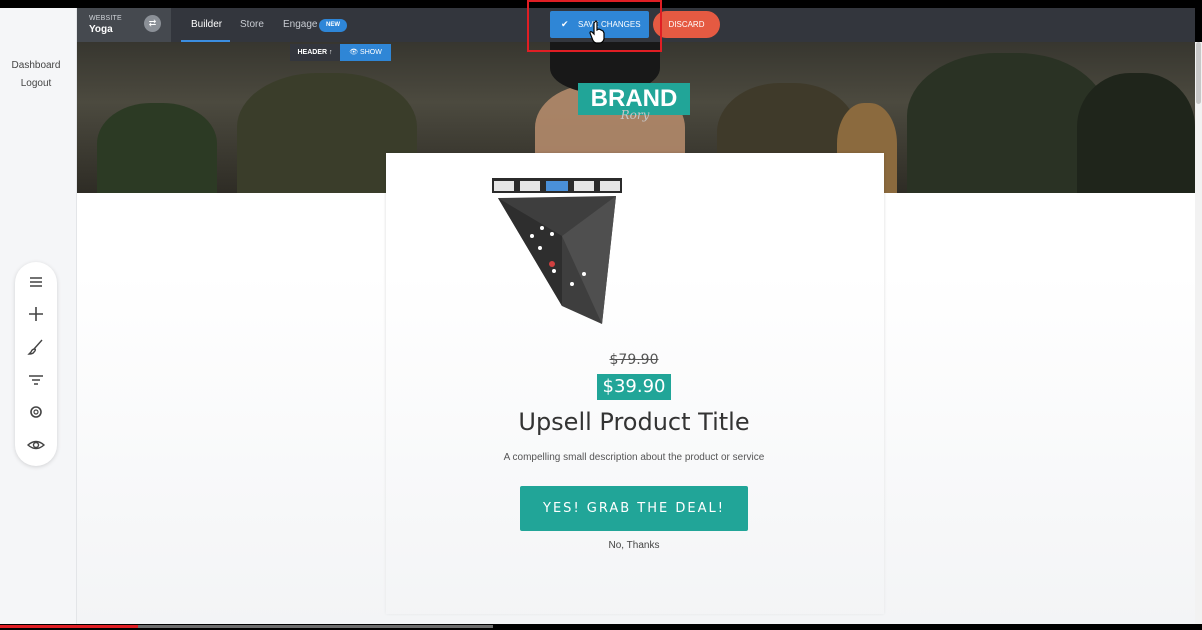 The image size is (1202, 630). I want to click on brush-icon, so click(36, 347).